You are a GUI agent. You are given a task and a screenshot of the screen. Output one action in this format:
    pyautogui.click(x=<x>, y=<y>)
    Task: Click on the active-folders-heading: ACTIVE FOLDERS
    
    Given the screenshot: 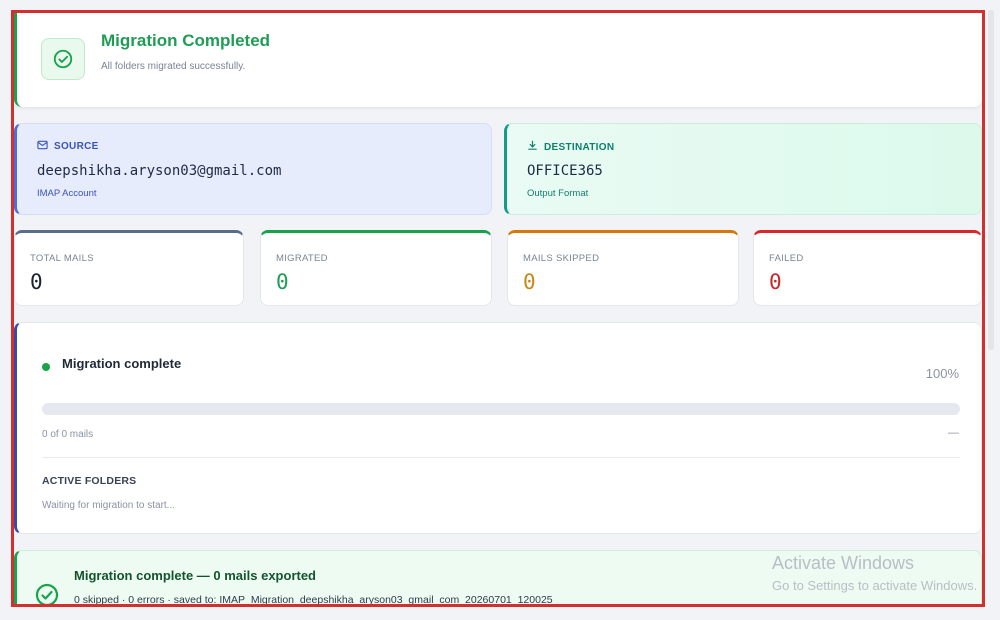 What is the action you would take?
    pyautogui.click(x=89, y=481)
    